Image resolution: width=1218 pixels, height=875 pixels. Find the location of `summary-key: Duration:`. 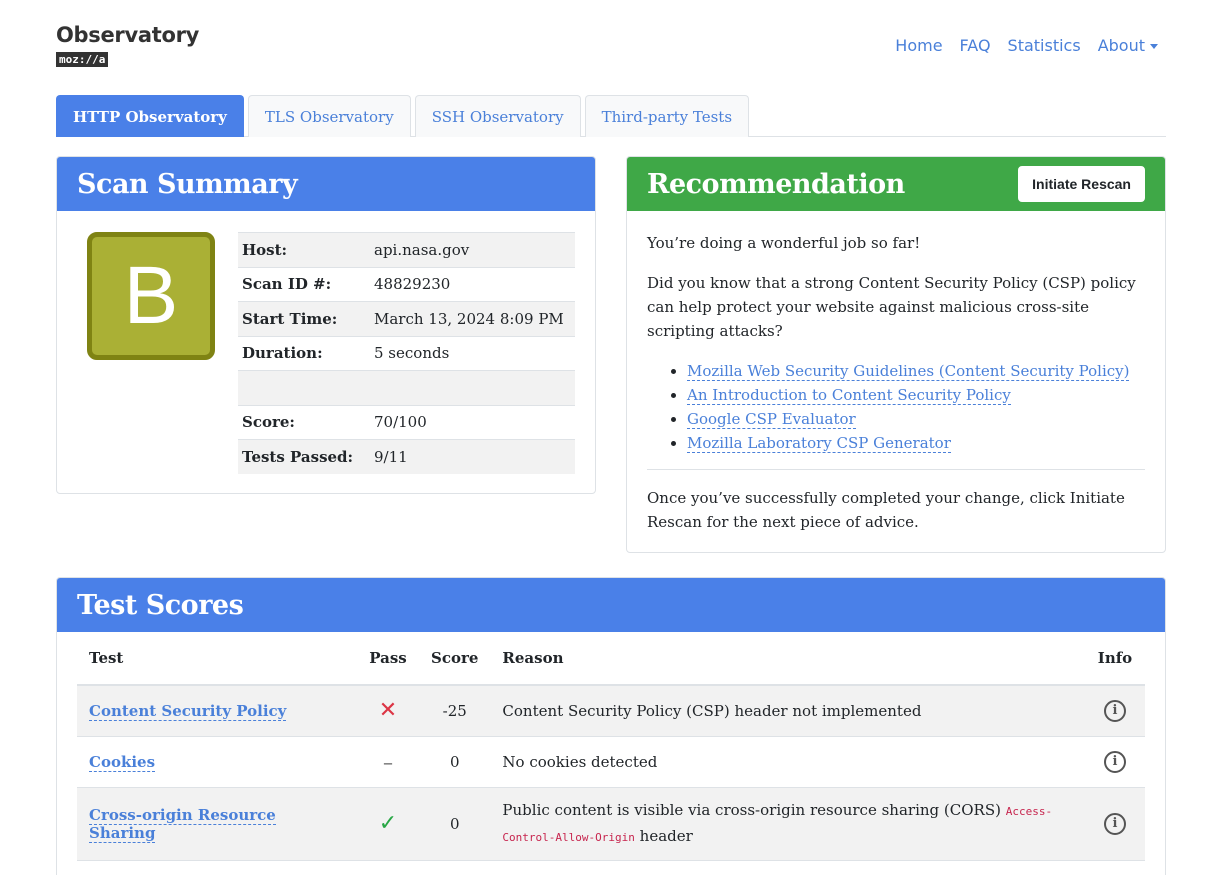

summary-key: Duration: is located at coordinates (304, 353).